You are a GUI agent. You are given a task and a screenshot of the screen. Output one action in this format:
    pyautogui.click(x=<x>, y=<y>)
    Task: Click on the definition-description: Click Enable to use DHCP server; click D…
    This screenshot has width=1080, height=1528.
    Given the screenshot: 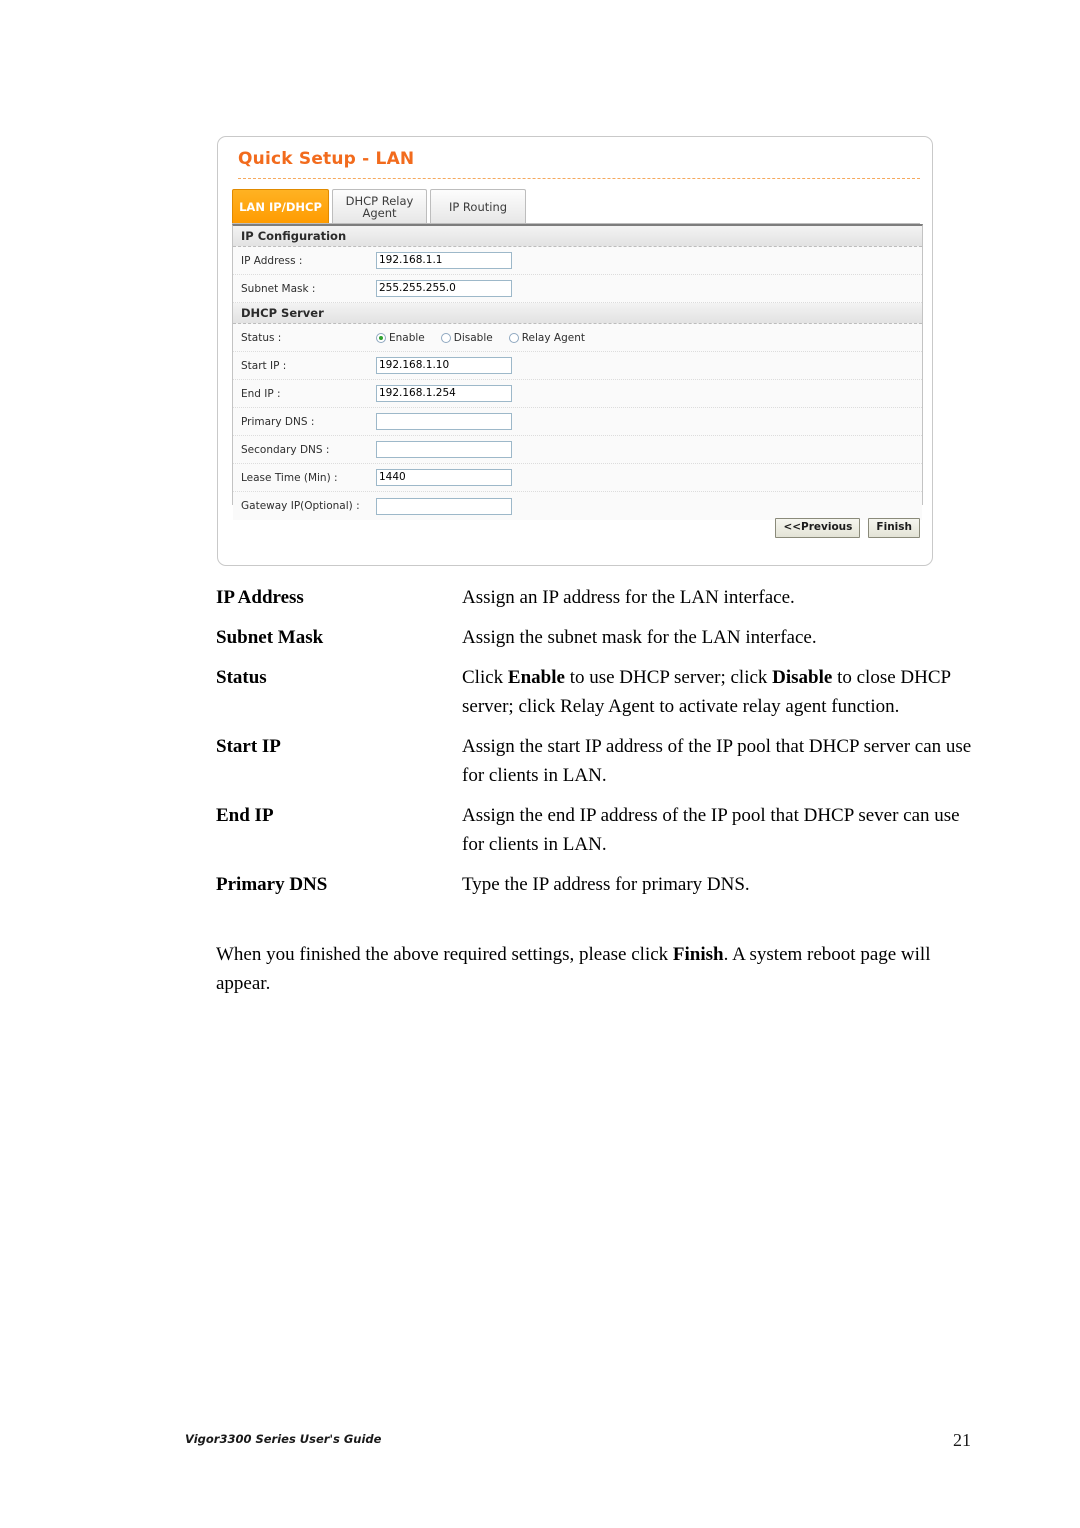 What is the action you would take?
    pyautogui.click(x=706, y=692)
    